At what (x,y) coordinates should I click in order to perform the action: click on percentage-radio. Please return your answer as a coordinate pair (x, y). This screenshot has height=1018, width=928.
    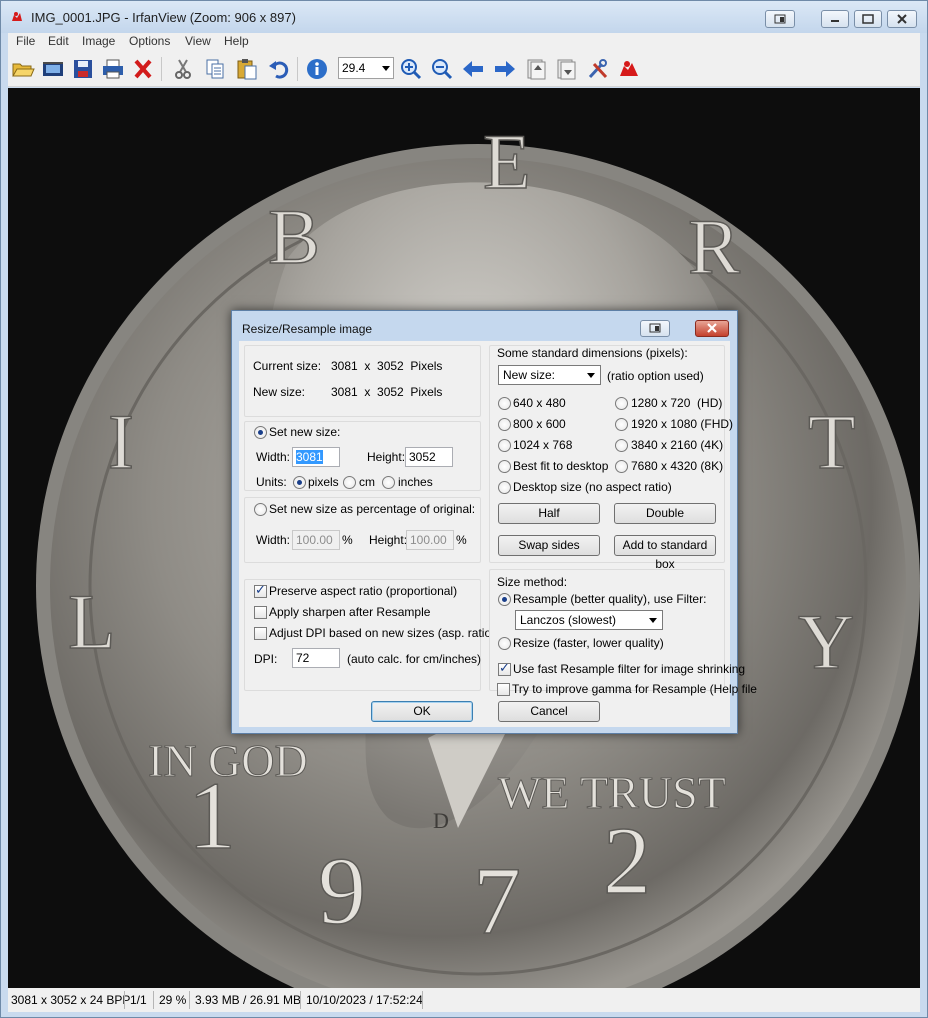
    Looking at the image, I should click on (260, 509).